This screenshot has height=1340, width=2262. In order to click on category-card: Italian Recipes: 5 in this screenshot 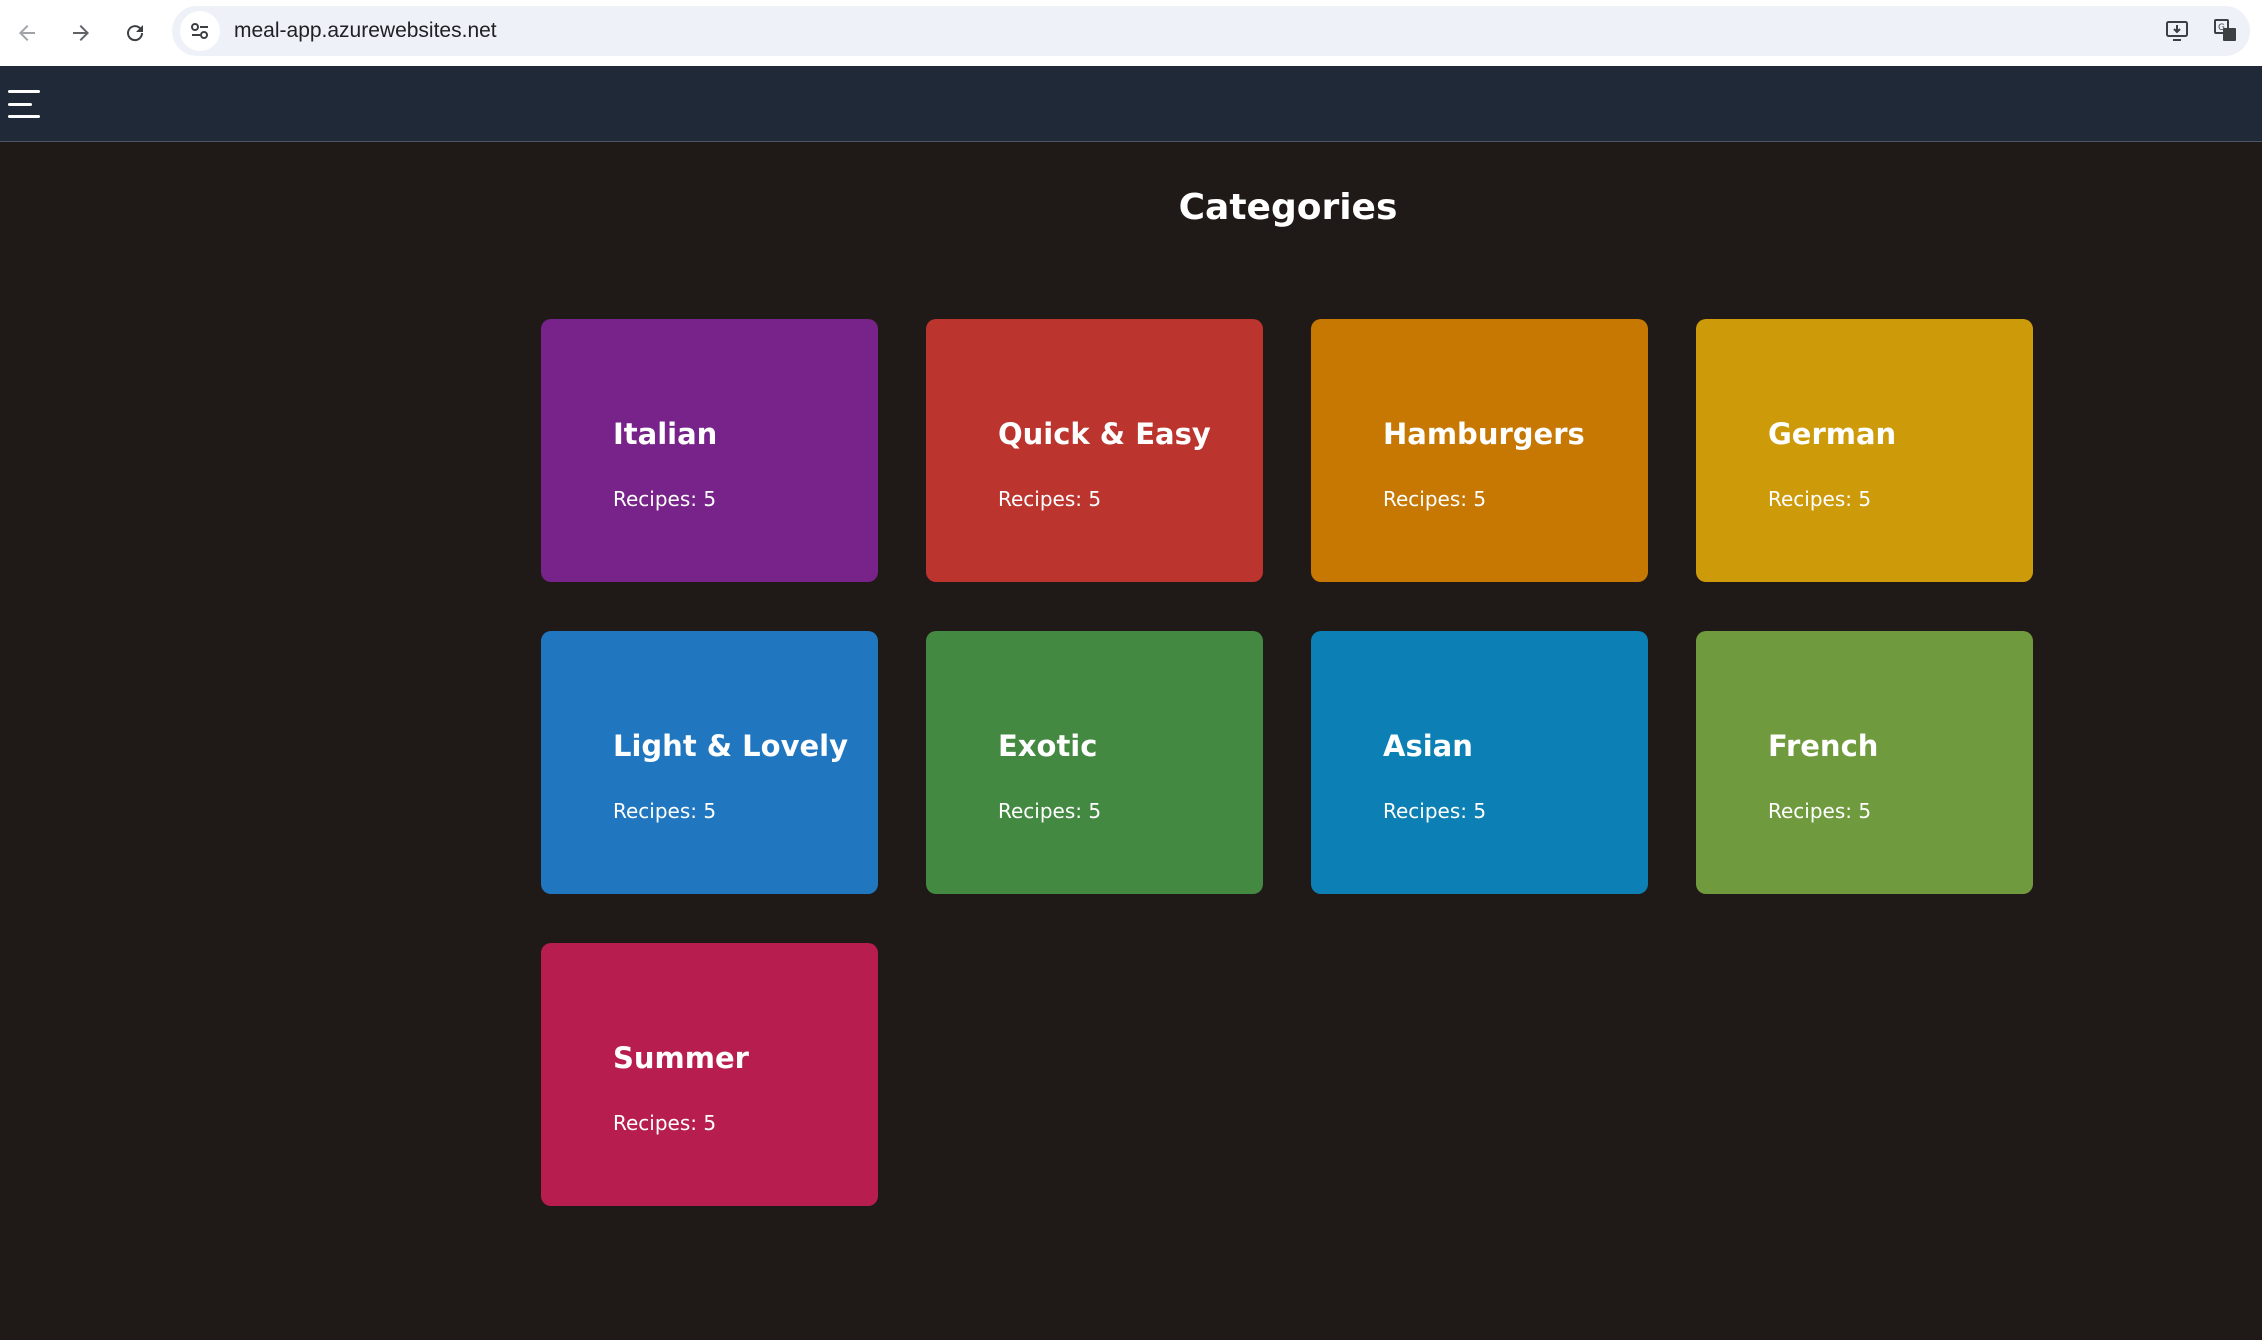, I will do `click(709, 450)`.